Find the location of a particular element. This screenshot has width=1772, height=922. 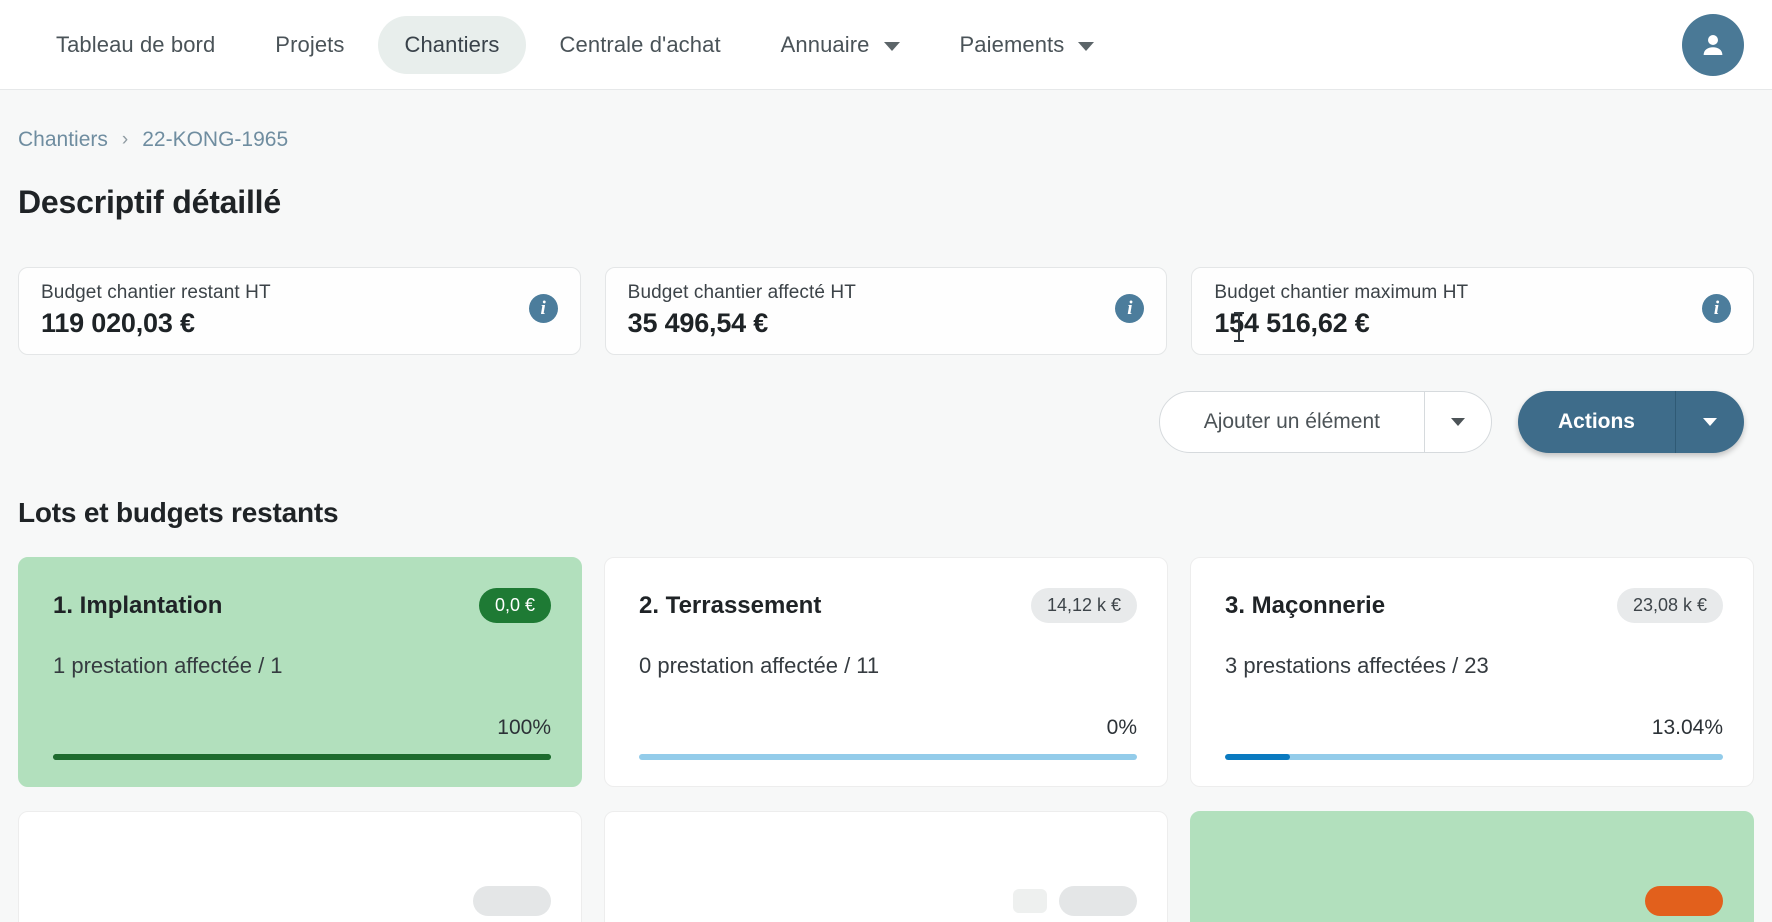

budget-card-affecte: Budget chantier affecté HT 35 496,54 € i is located at coordinates (886, 311).